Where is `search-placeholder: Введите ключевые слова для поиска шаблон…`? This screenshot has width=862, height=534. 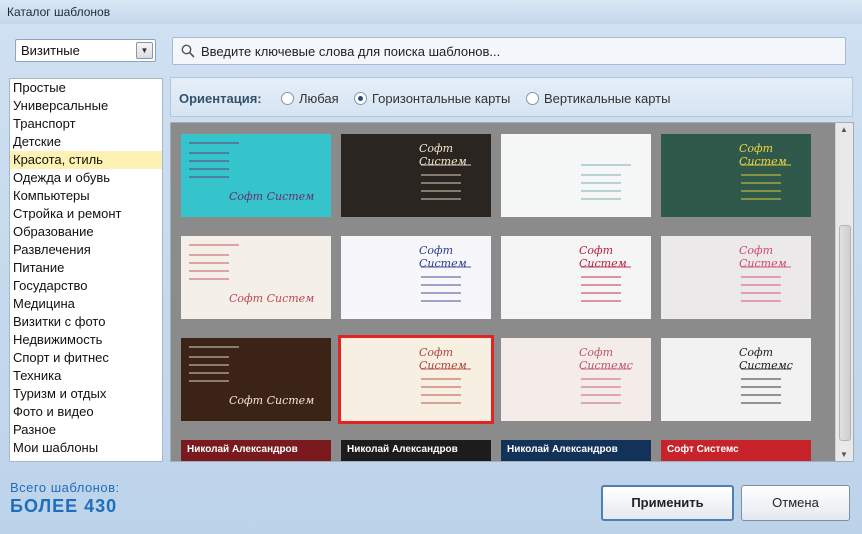
search-placeholder: Введите ключевые слова для поиска шаблон… is located at coordinates (351, 51).